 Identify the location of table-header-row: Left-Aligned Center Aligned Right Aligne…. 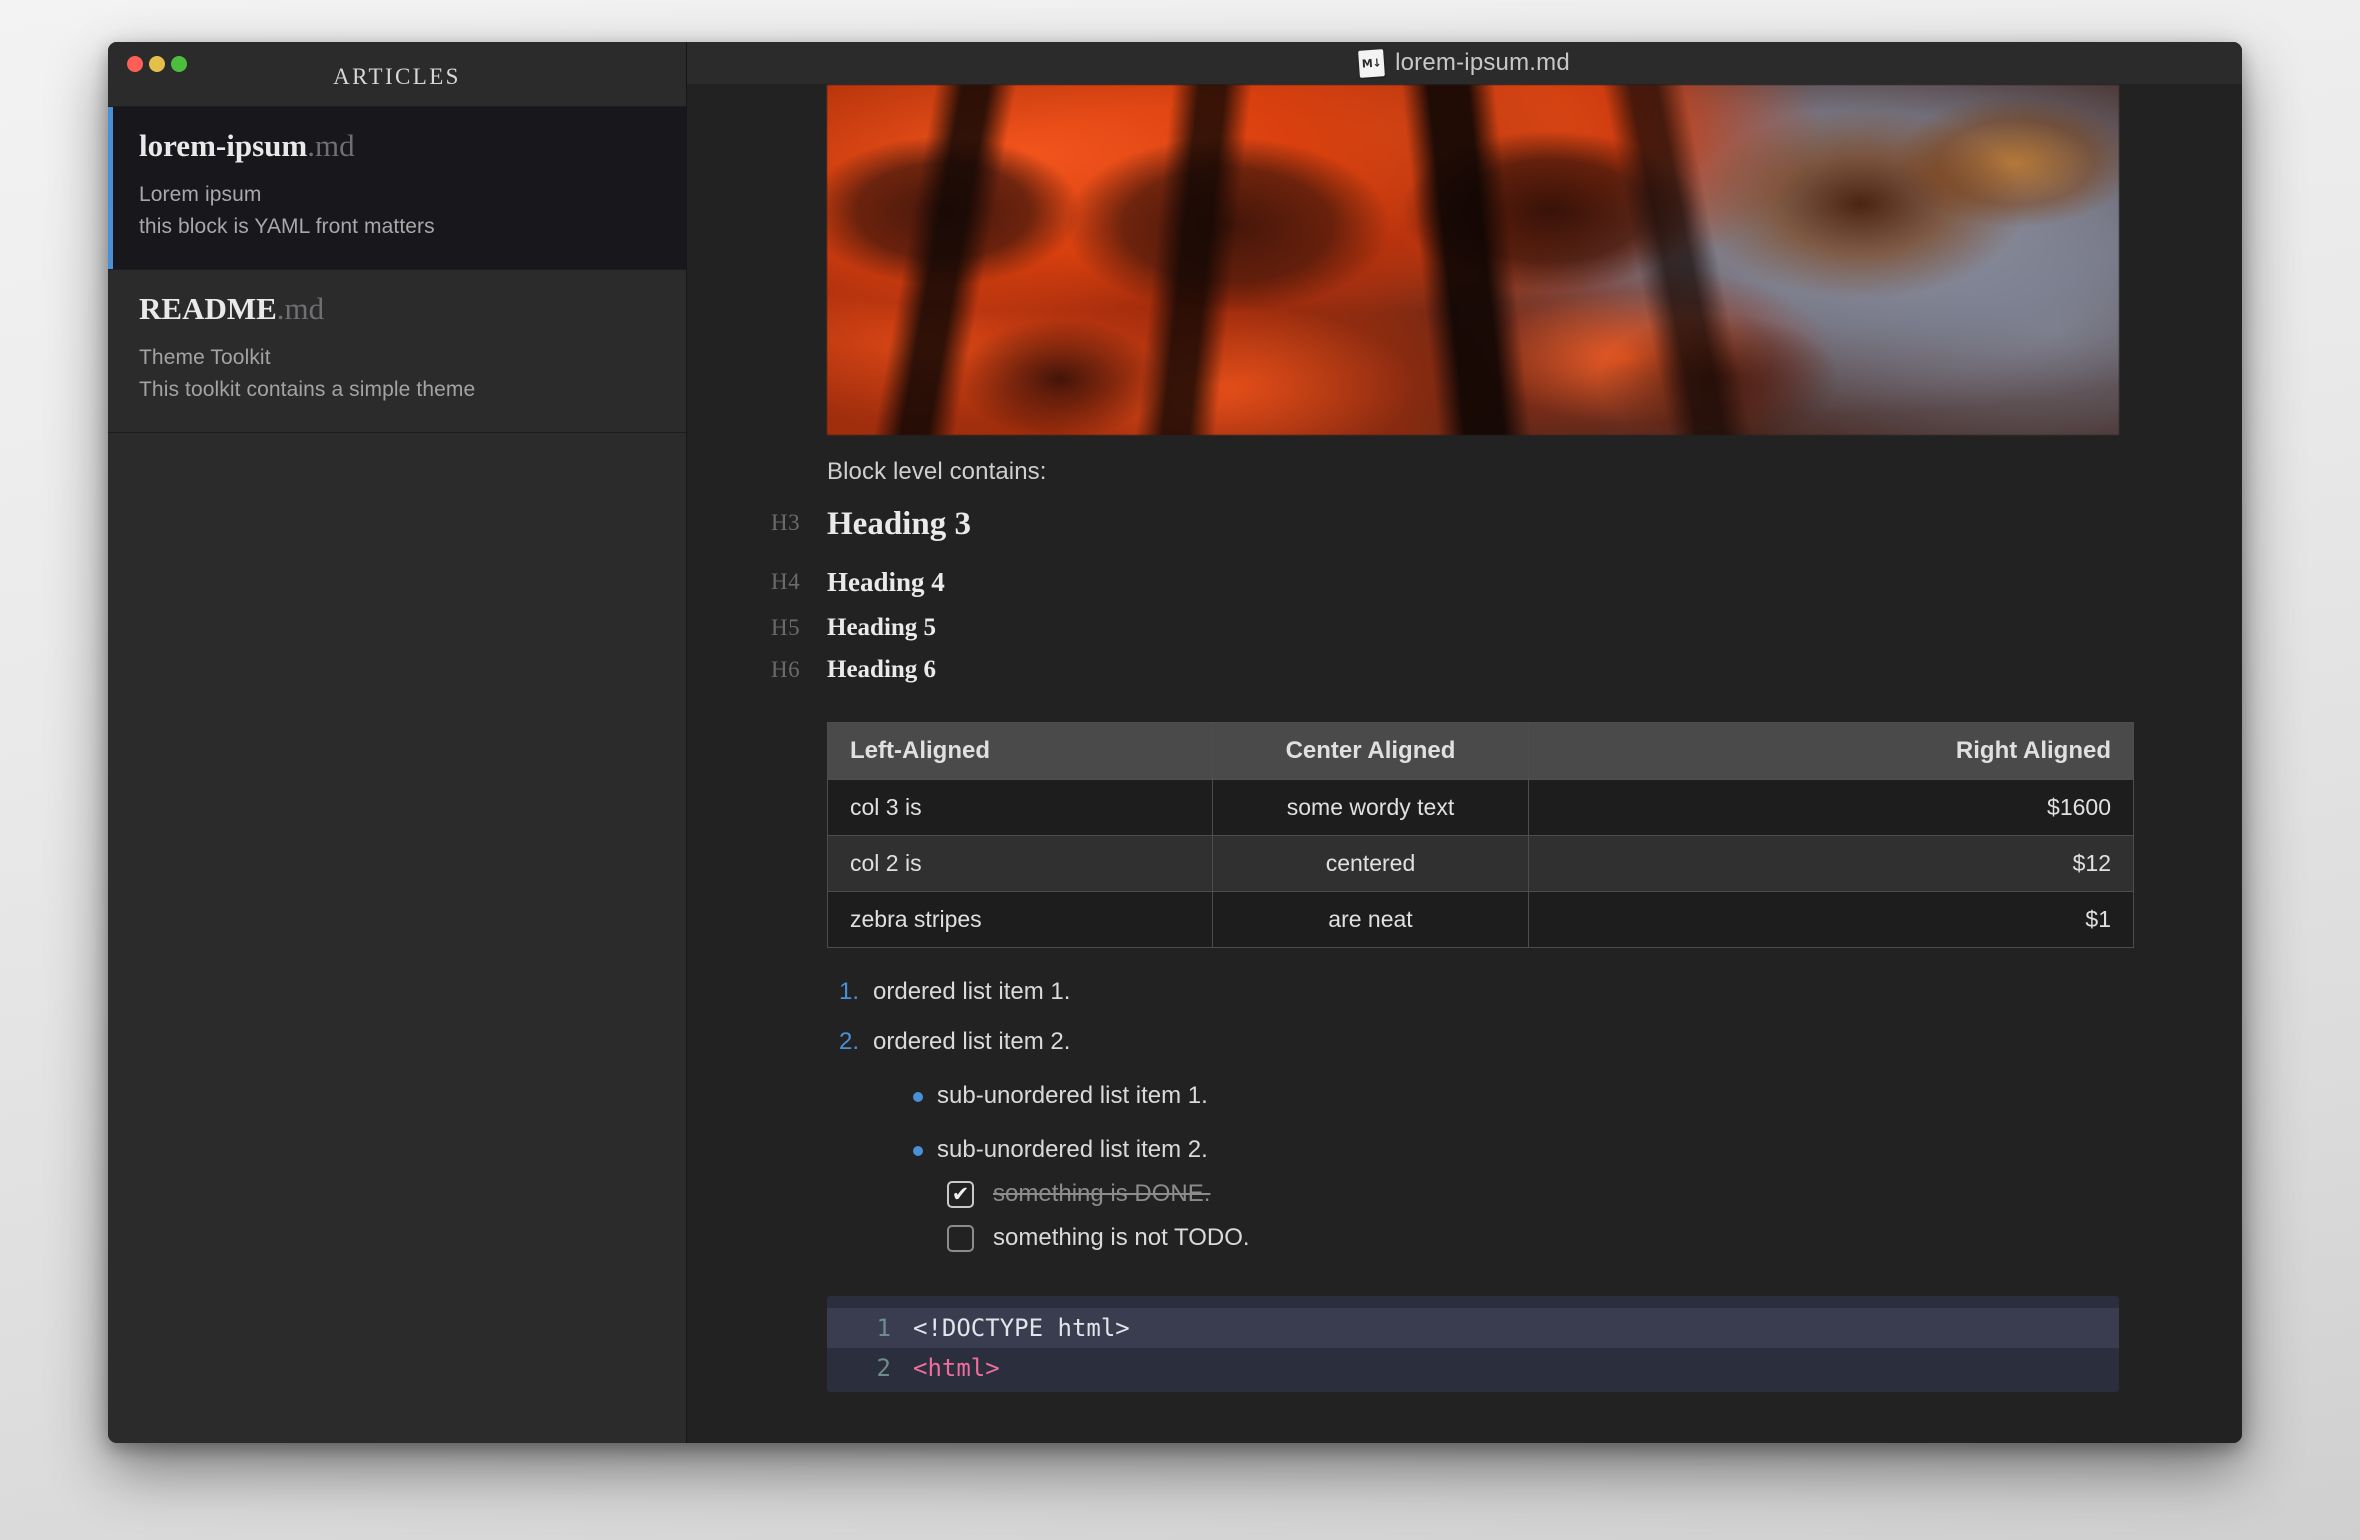
(1480, 751).